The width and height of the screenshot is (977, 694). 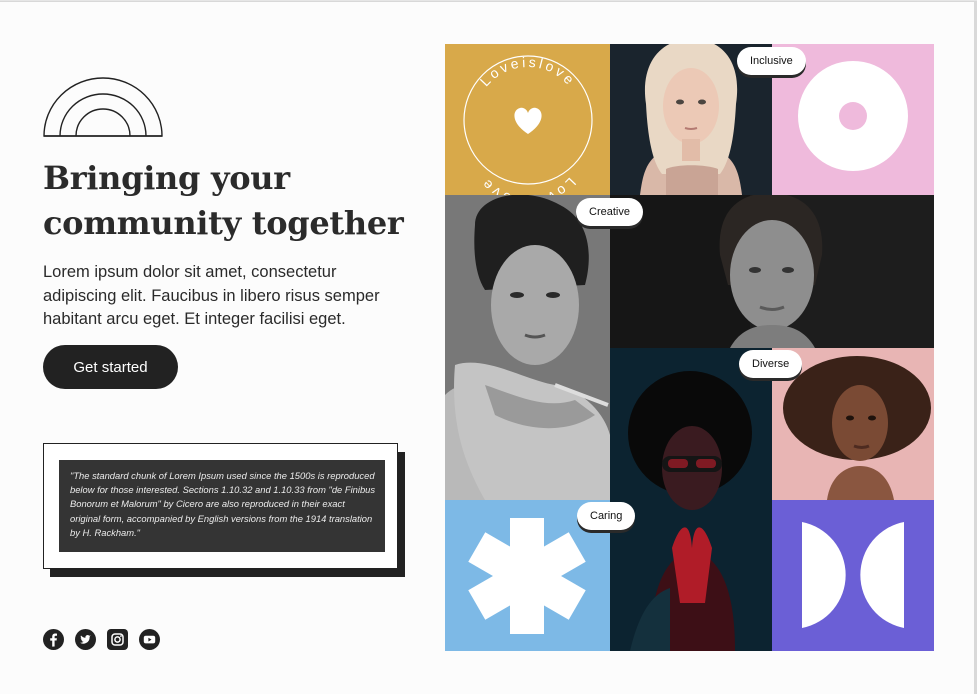 What do you see at coordinates (772, 271) in the screenshot?
I see `portrait-photo-short-hair` at bounding box center [772, 271].